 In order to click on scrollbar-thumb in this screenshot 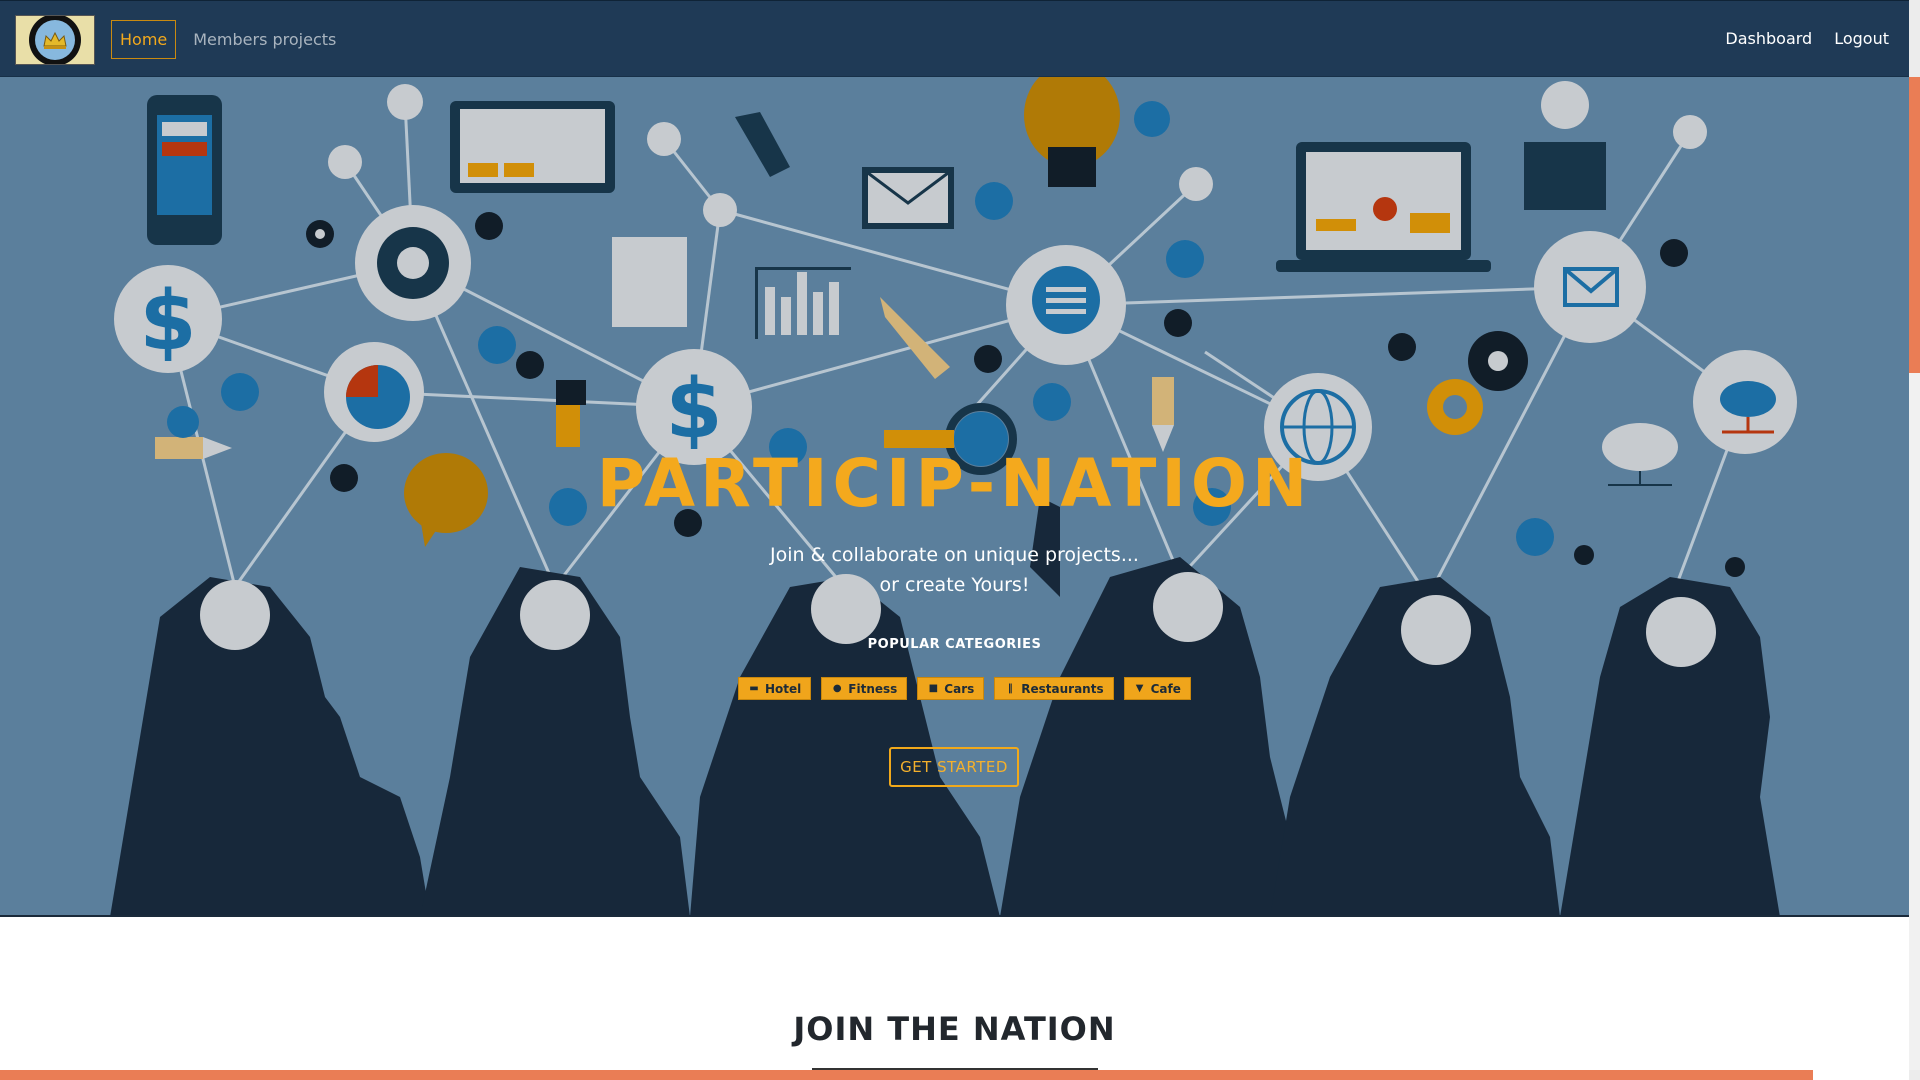, I will do `click(1914, 225)`.